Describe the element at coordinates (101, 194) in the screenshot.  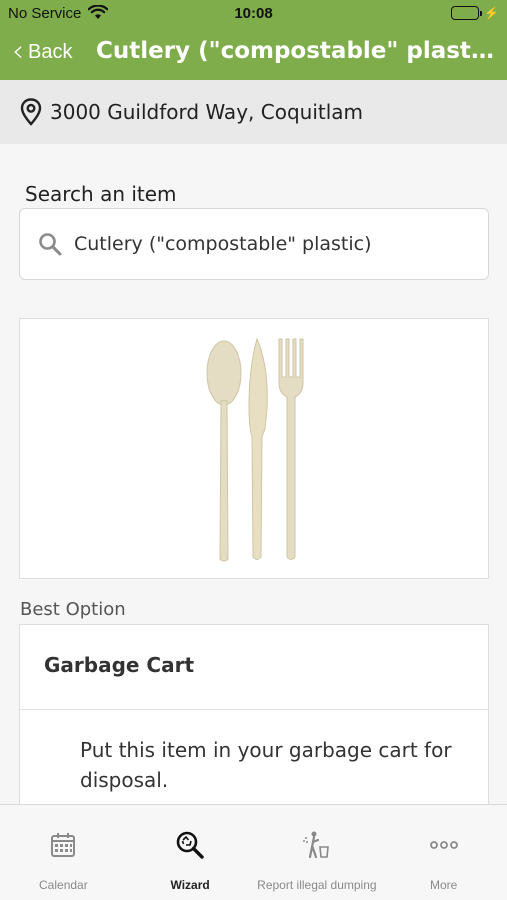
I see `search-label: Search an item` at that location.